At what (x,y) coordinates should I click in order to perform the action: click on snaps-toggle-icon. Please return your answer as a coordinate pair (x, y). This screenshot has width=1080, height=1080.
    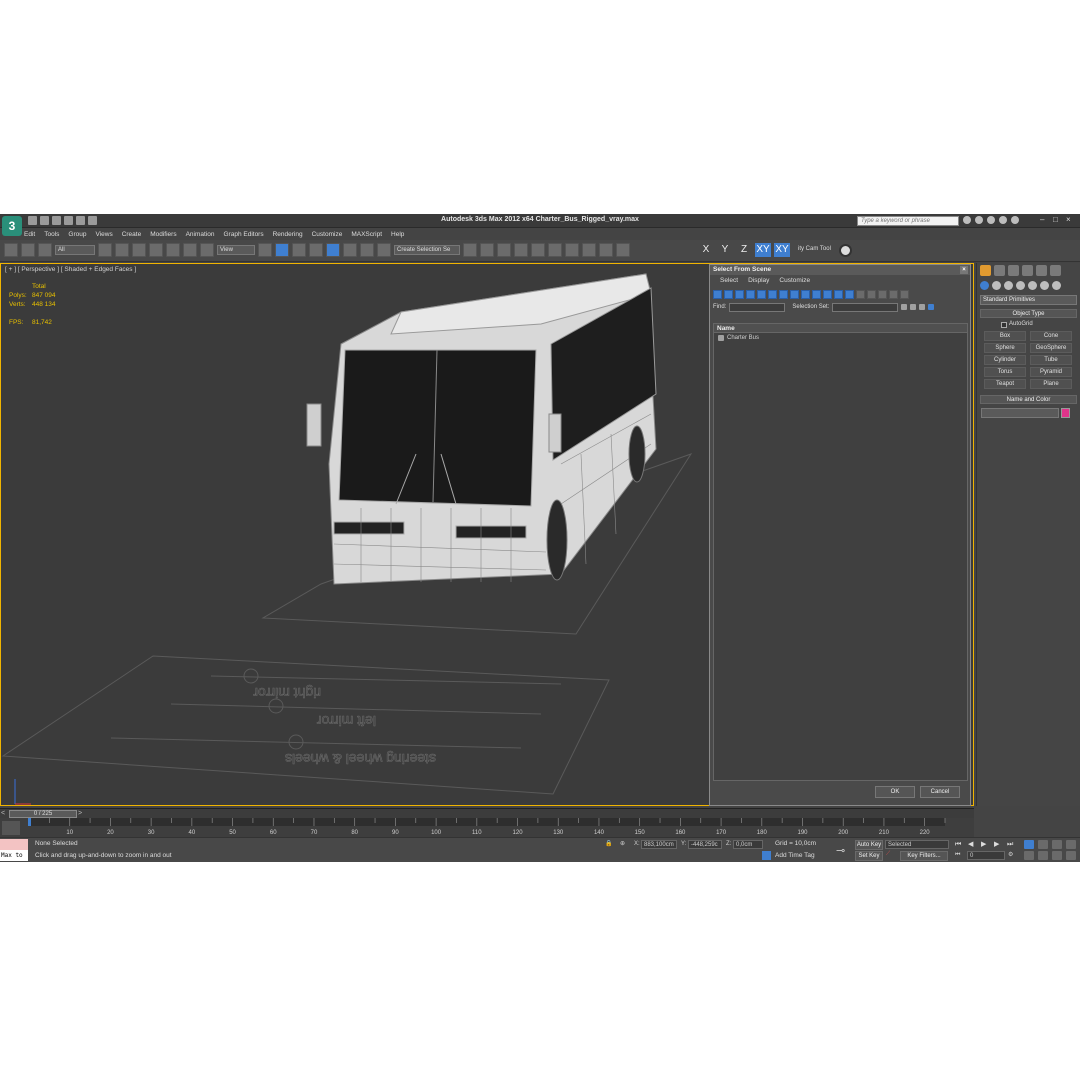
    Looking at the image, I should click on (316, 250).